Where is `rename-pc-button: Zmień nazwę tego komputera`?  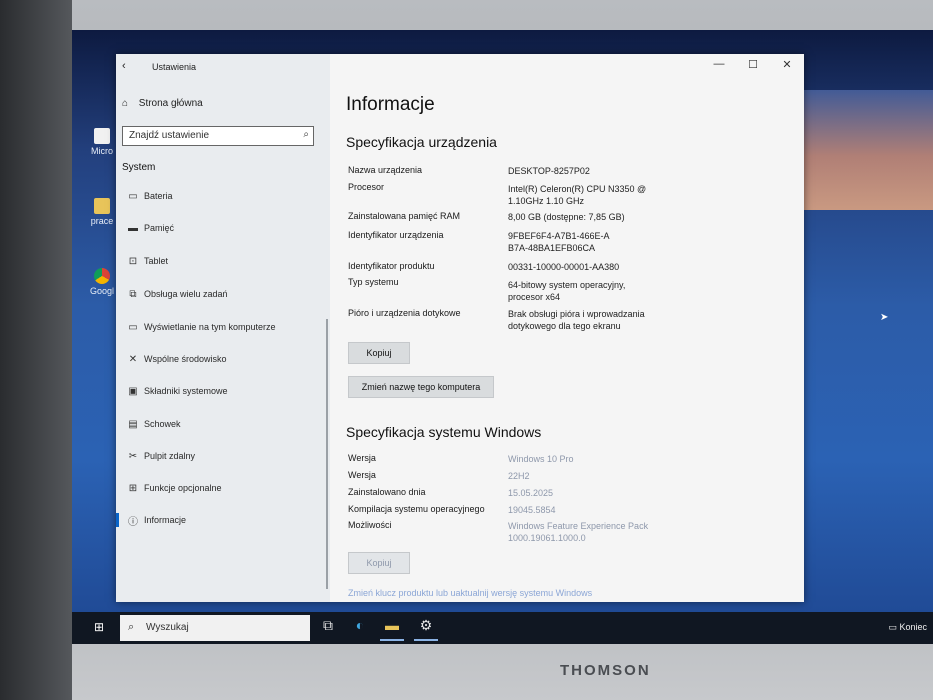 rename-pc-button: Zmień nazwę tego komputera is located at coordinates (421, 387).